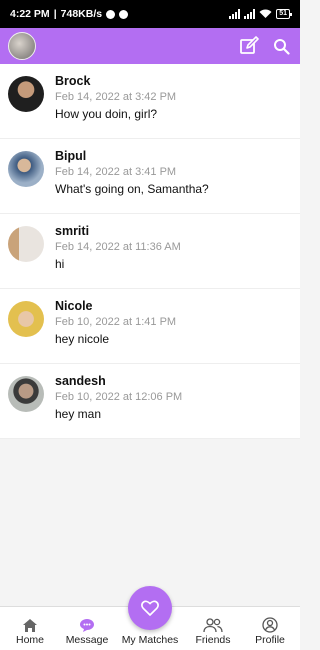  Describe the element at coordinates (264, 46) in the screenshot. I see `header-actions` at that location.